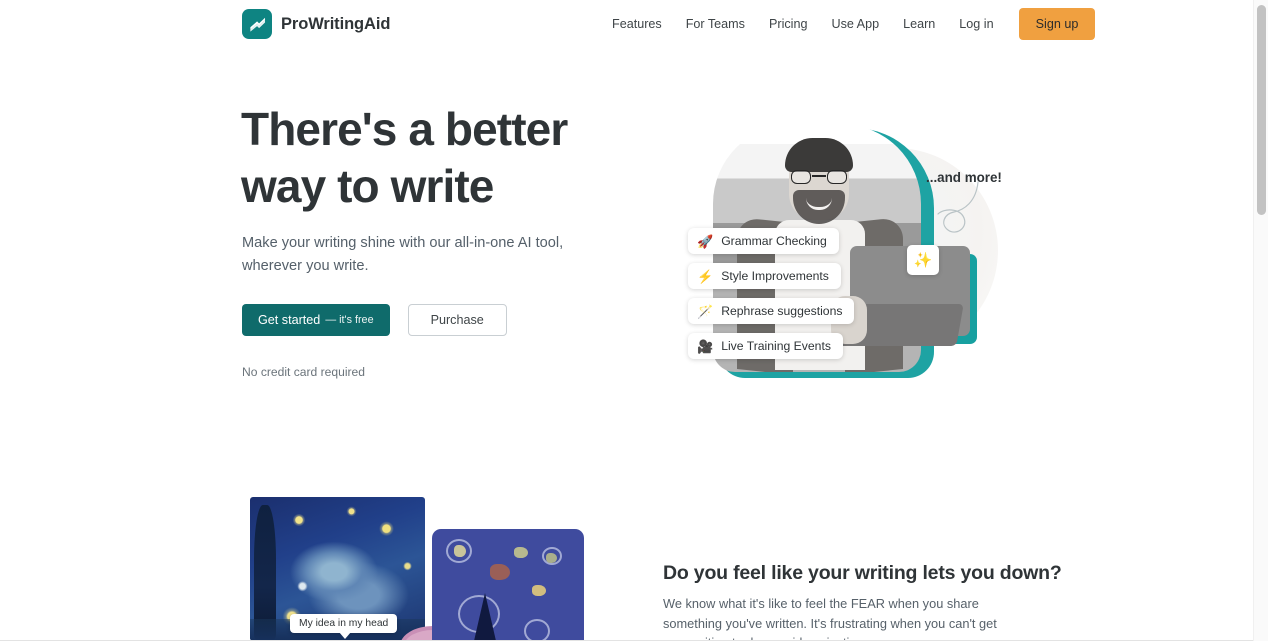 This screenshot has width=1268, height=641. I want to click on hair, so click(819, 155).